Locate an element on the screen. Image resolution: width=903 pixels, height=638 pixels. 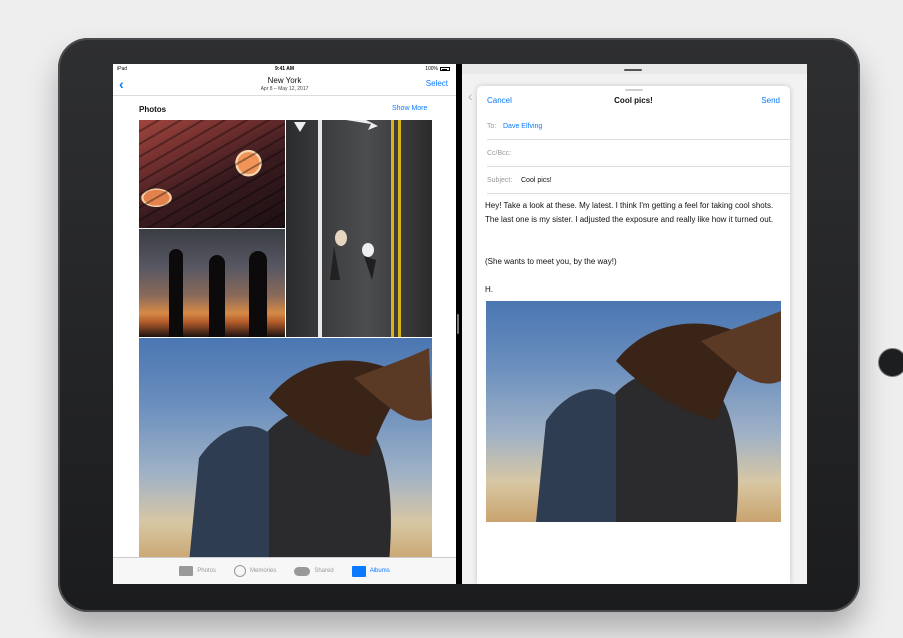
compose-header: Cancel Cool pics! Send is located at coordinates (633, 104).